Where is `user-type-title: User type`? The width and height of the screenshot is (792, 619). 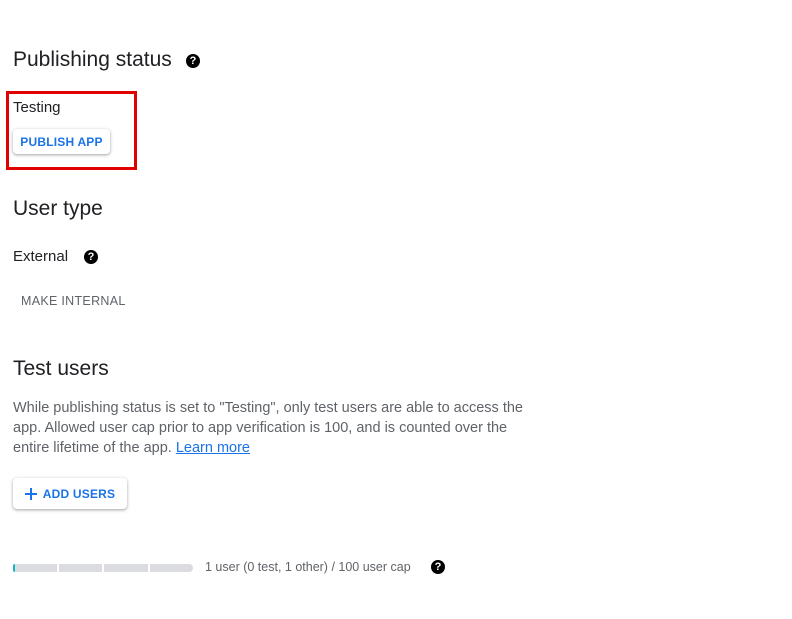 user-type-title: User type is located at coordinates (58, 208).